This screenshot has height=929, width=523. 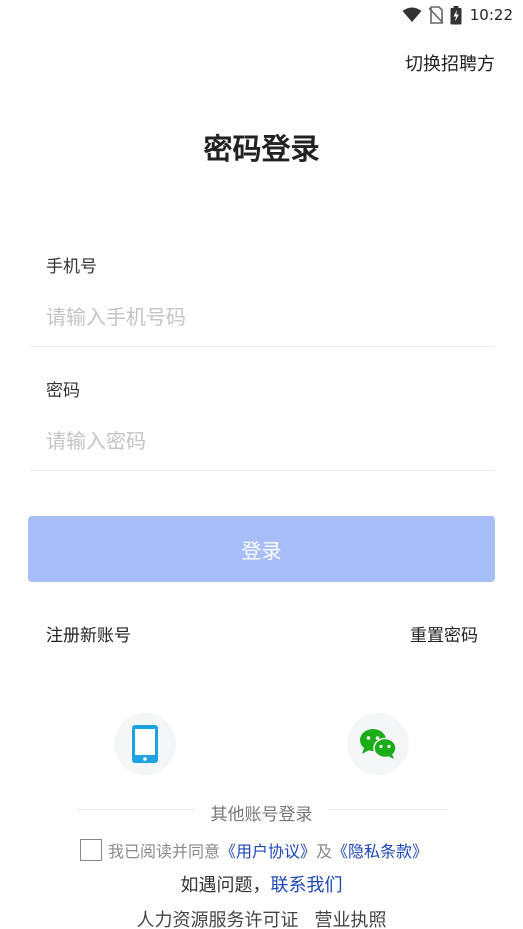 I want to click on phone-icon, so click(x=145, y=744).